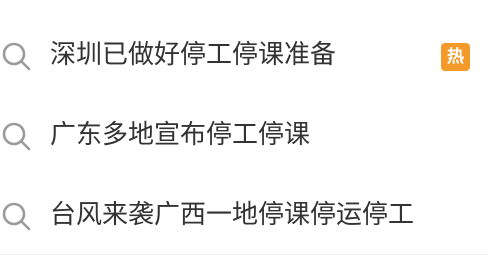 The width and height of the screenshot is (488, 270). What do you see at coordinates (180, 135) in the screenshot?
I see `list-item-label: 广东多地宣布停工停课` at bounding box center [180, 135].